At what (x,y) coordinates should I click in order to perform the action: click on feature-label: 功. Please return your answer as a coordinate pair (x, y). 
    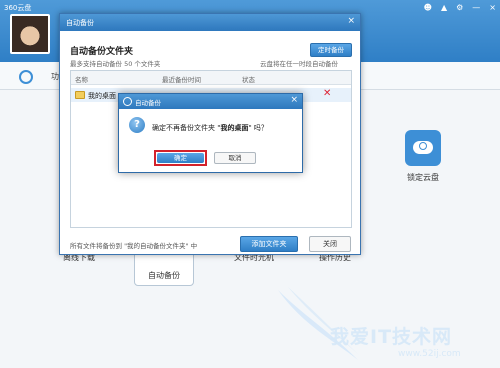
    Looking at the image, I should click on (55, 76).